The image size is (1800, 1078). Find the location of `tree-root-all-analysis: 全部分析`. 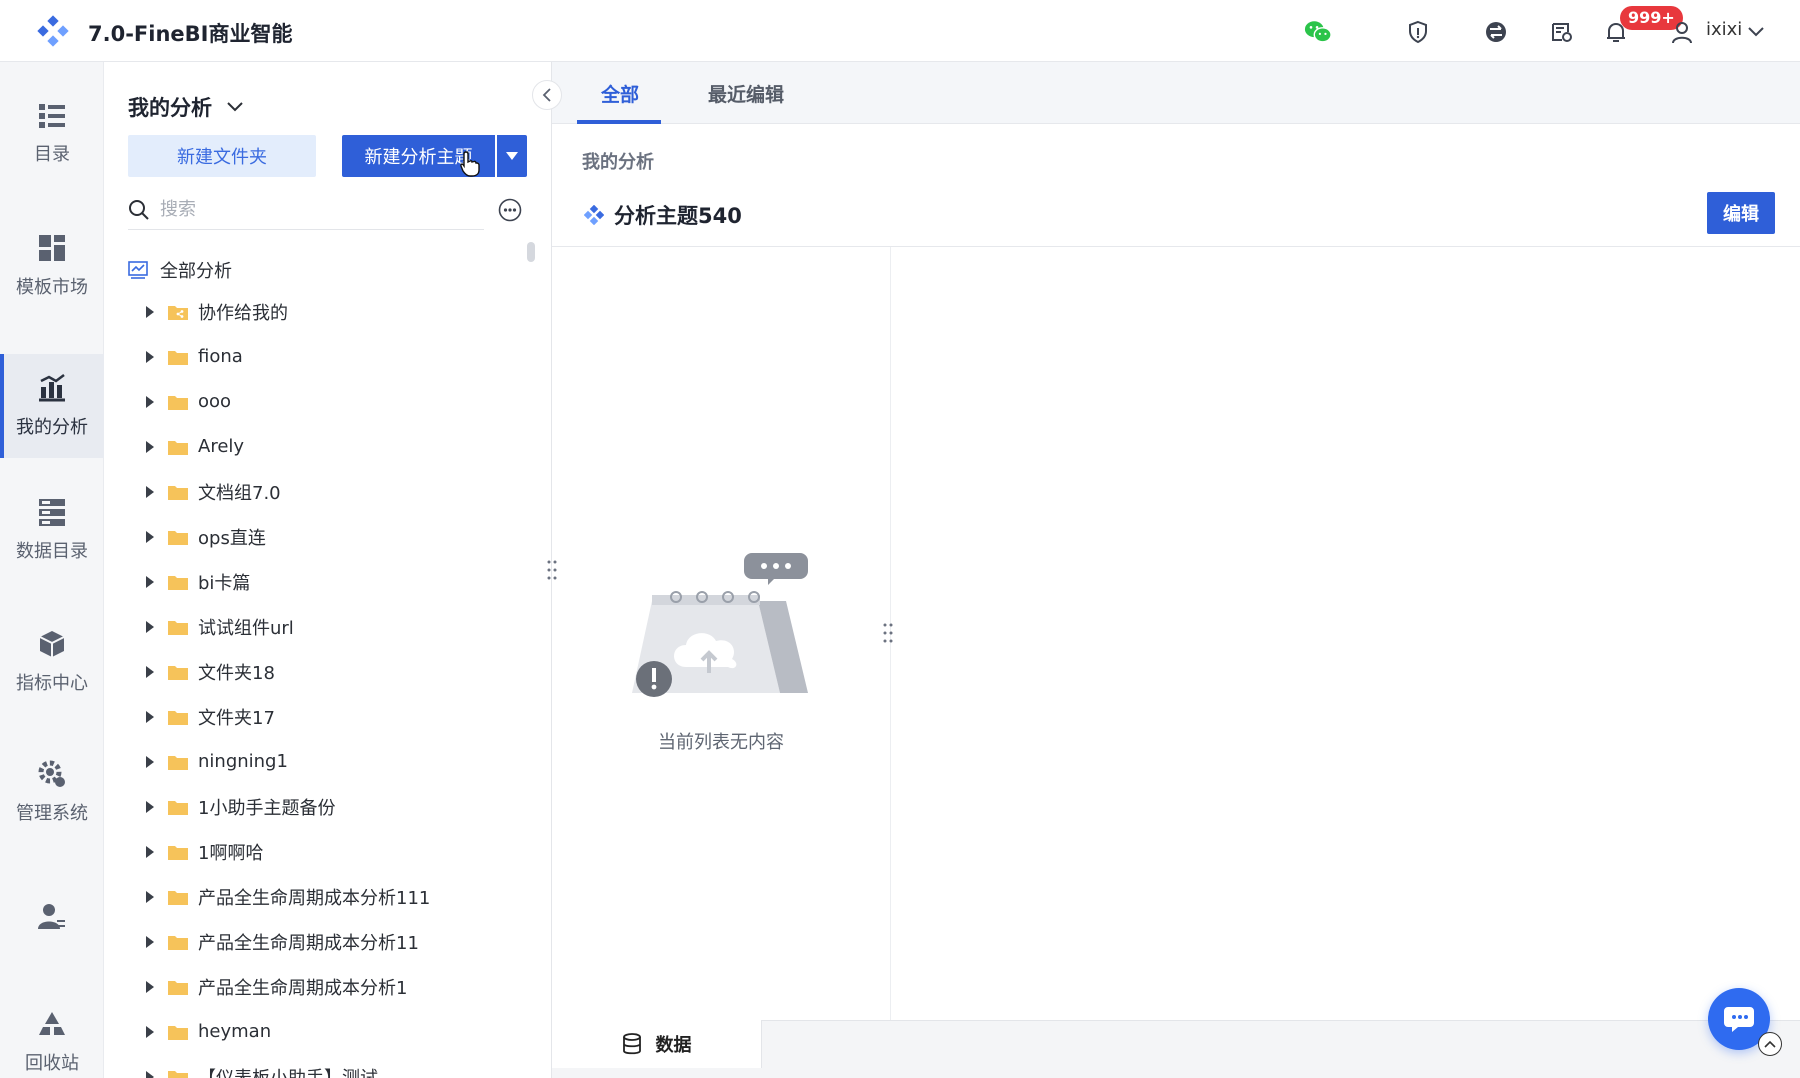

tree-root-all-analysis: 全部分析 is located at coordinates (180, 270).